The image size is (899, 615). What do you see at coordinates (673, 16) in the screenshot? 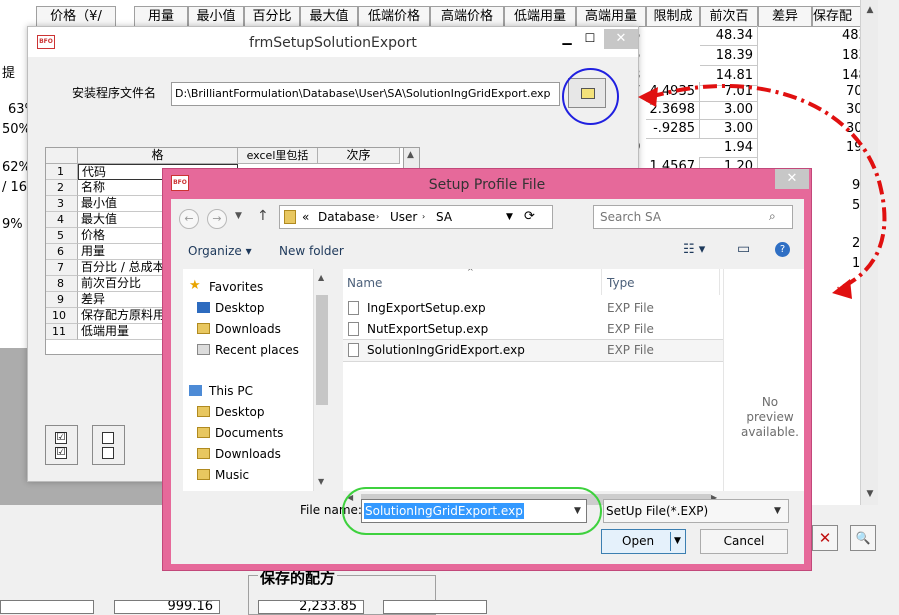
I see `col-header: 限制成` at bounding box center [673, 16].